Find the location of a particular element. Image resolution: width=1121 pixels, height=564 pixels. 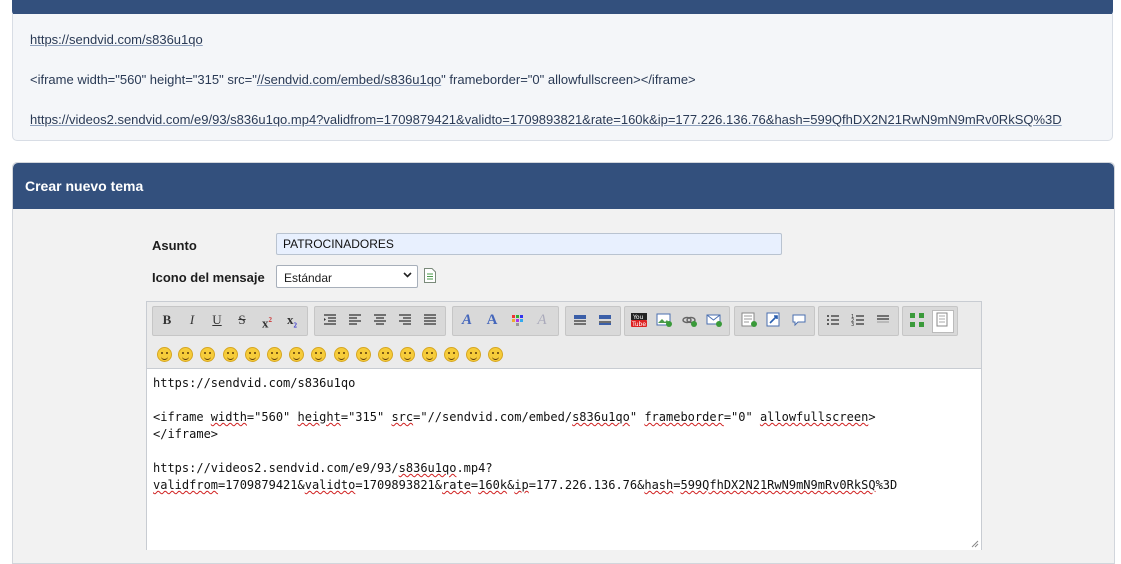

wink-icon is located at coordinates (185, 354).